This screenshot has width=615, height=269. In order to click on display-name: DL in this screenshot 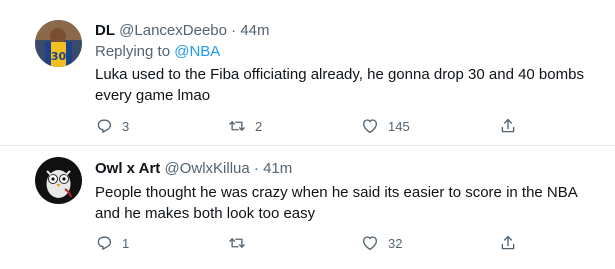, I will do `click(105, 30)`.